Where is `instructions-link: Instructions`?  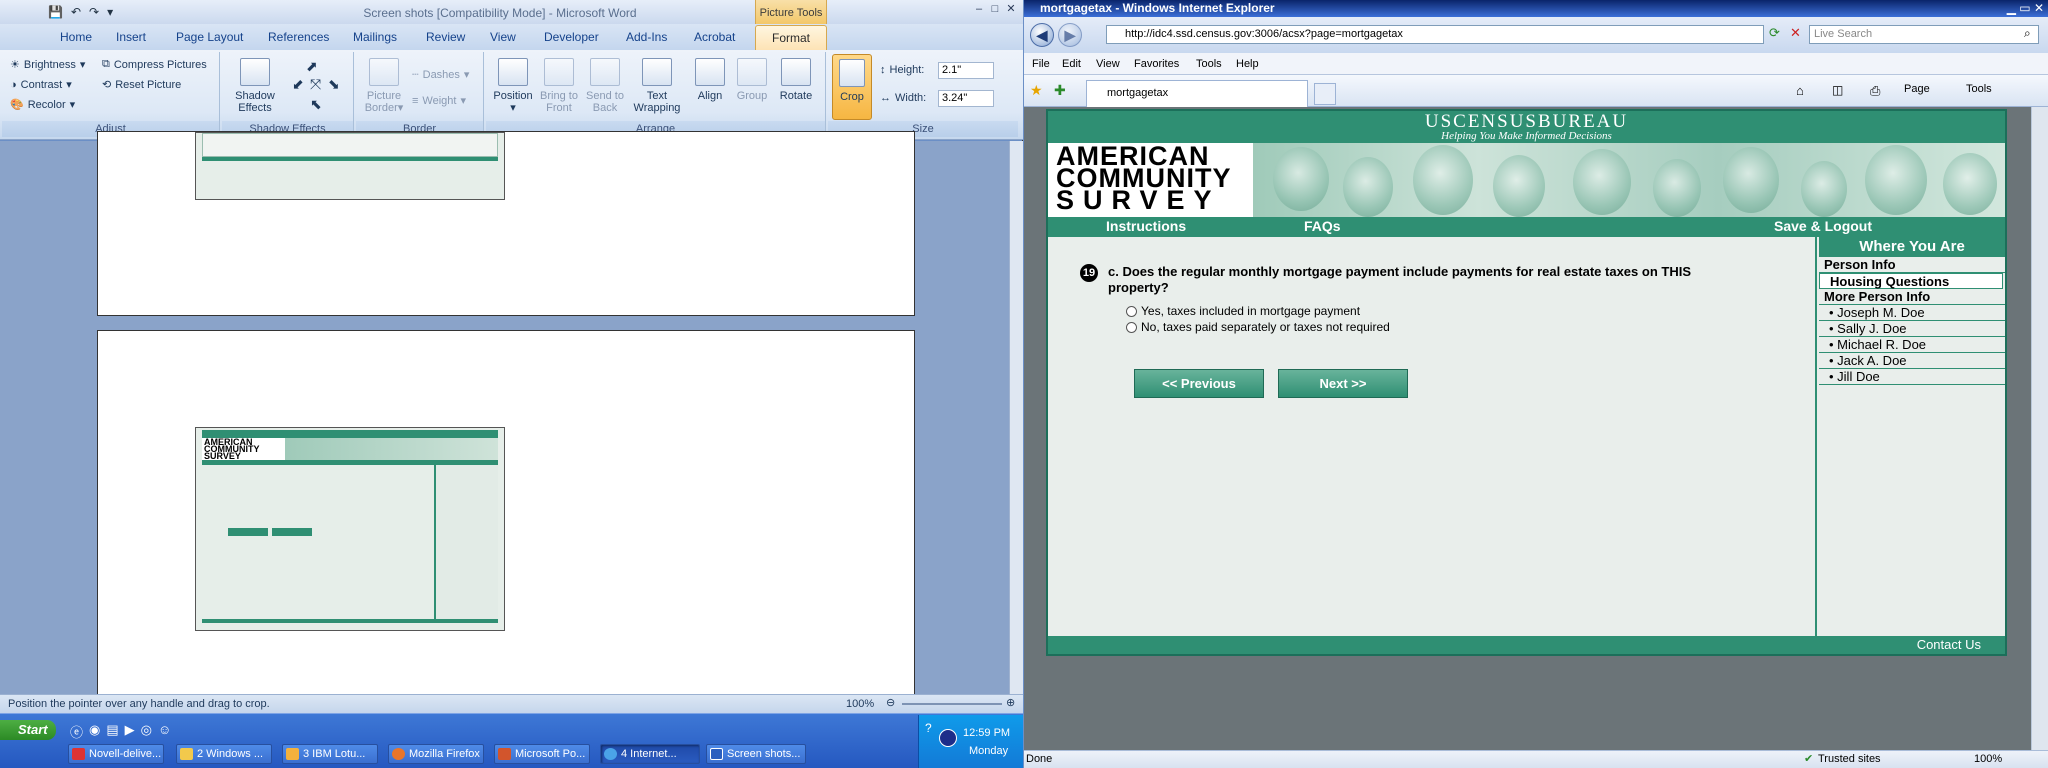
instructions-link: Instructions is located at coordinates (1146, 226).